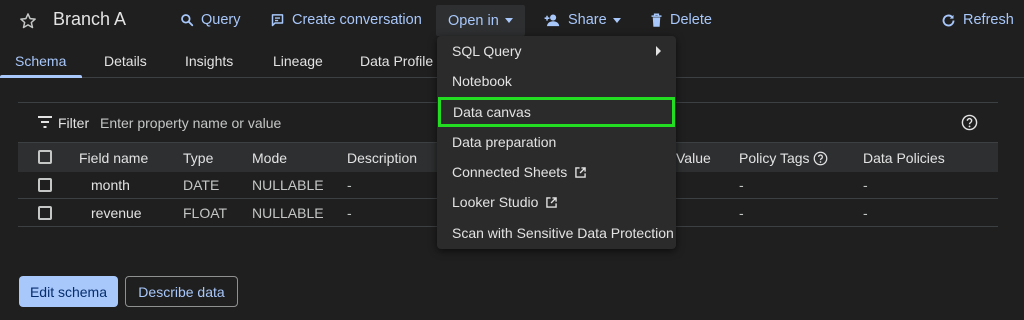 The height and width of the screenshot is (320, 1024). I want to click on open-in-button: Open in, so click(480, 20).